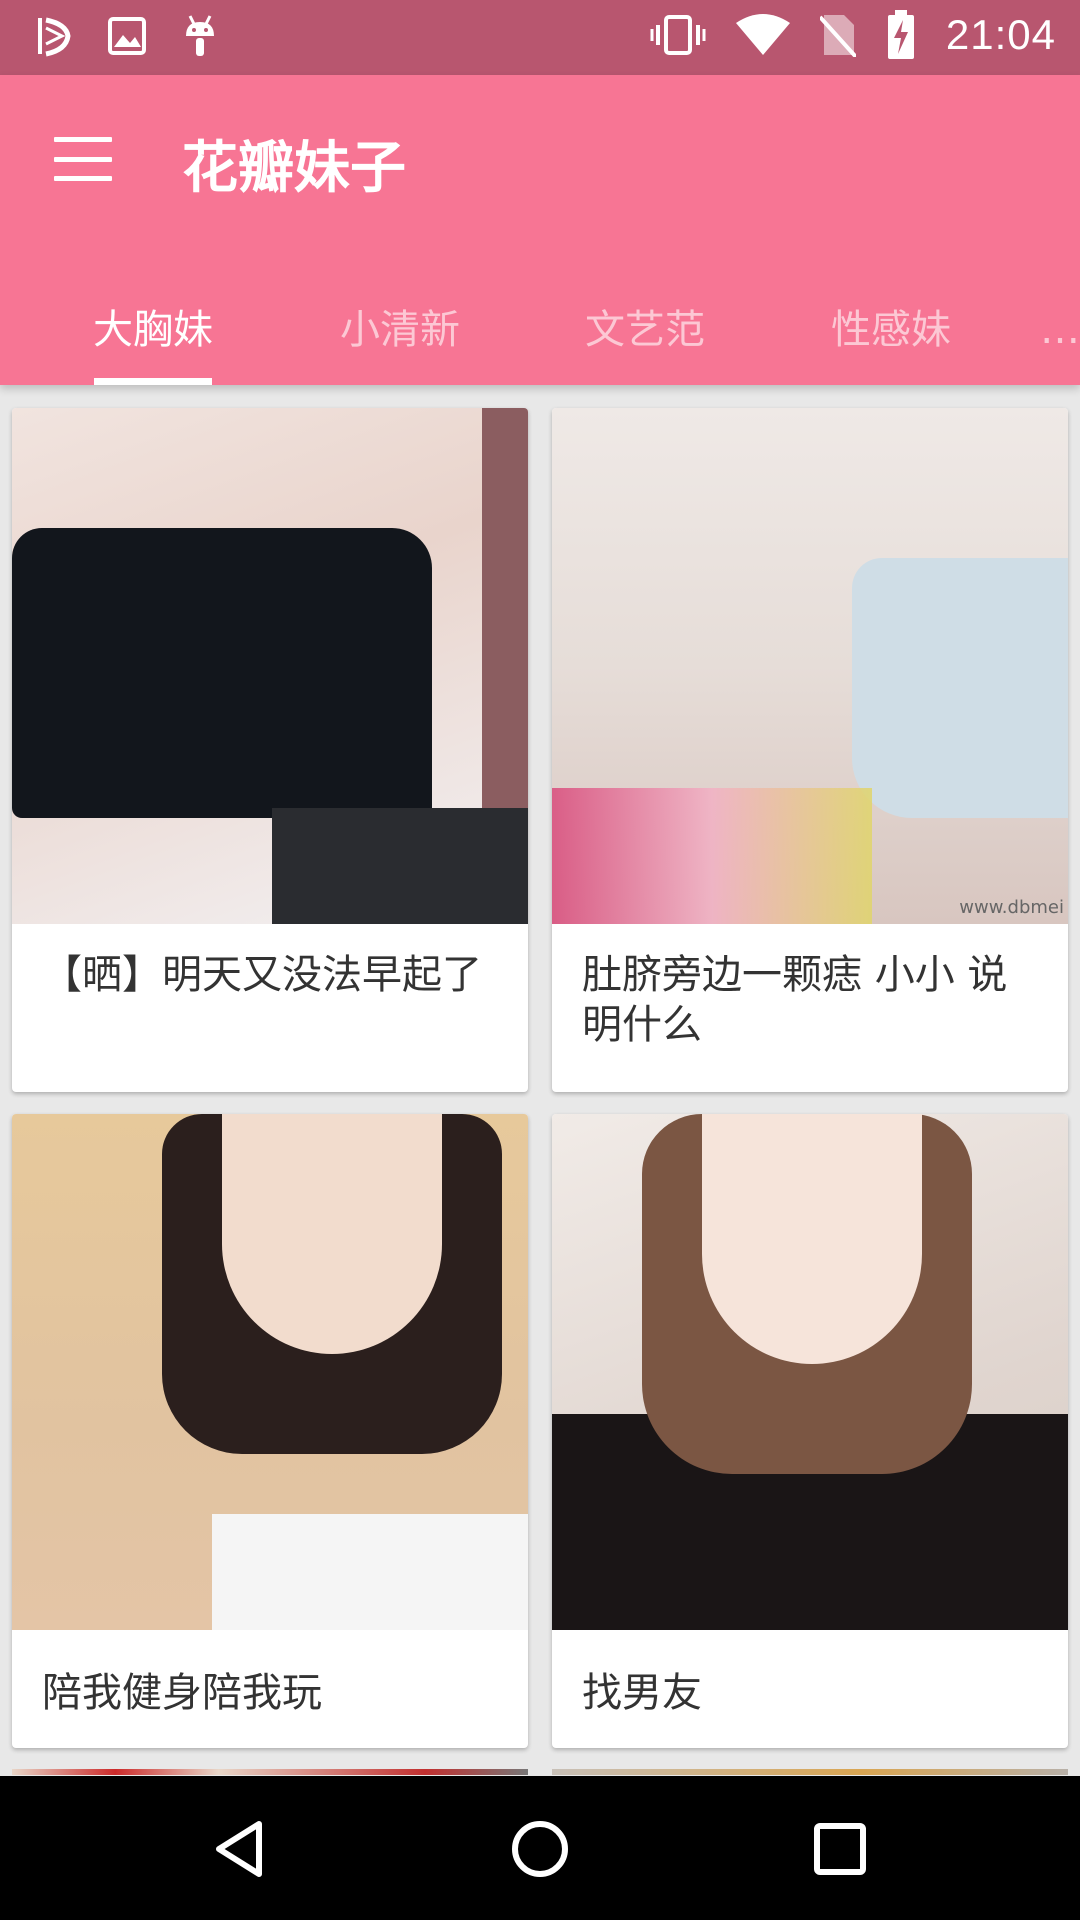  I want to click on tab-big-chest: 大胸妹, so click(153, 330).